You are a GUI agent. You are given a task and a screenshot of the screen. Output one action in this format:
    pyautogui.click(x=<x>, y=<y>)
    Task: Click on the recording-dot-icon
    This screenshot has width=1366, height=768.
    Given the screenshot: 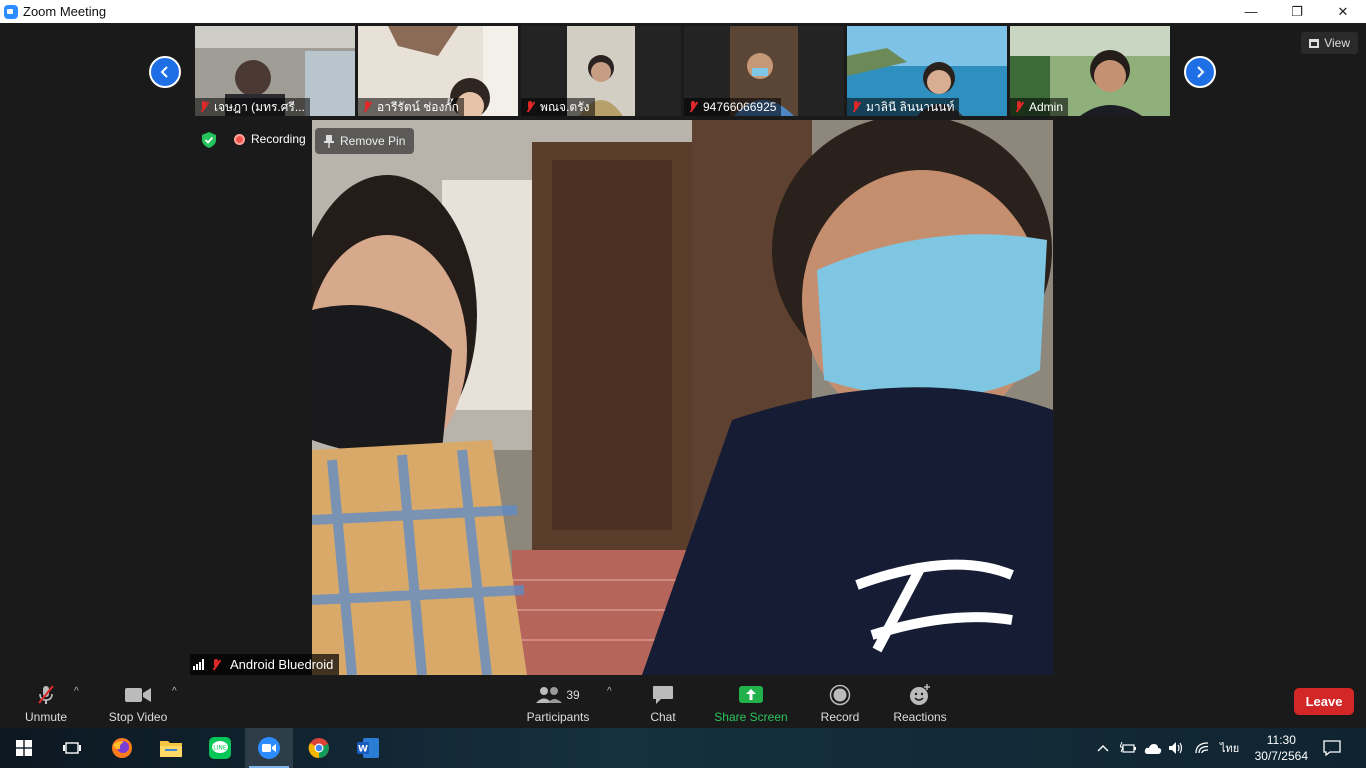 What is the action you would take?
    pyautogui.click(x=239, y=139)
    